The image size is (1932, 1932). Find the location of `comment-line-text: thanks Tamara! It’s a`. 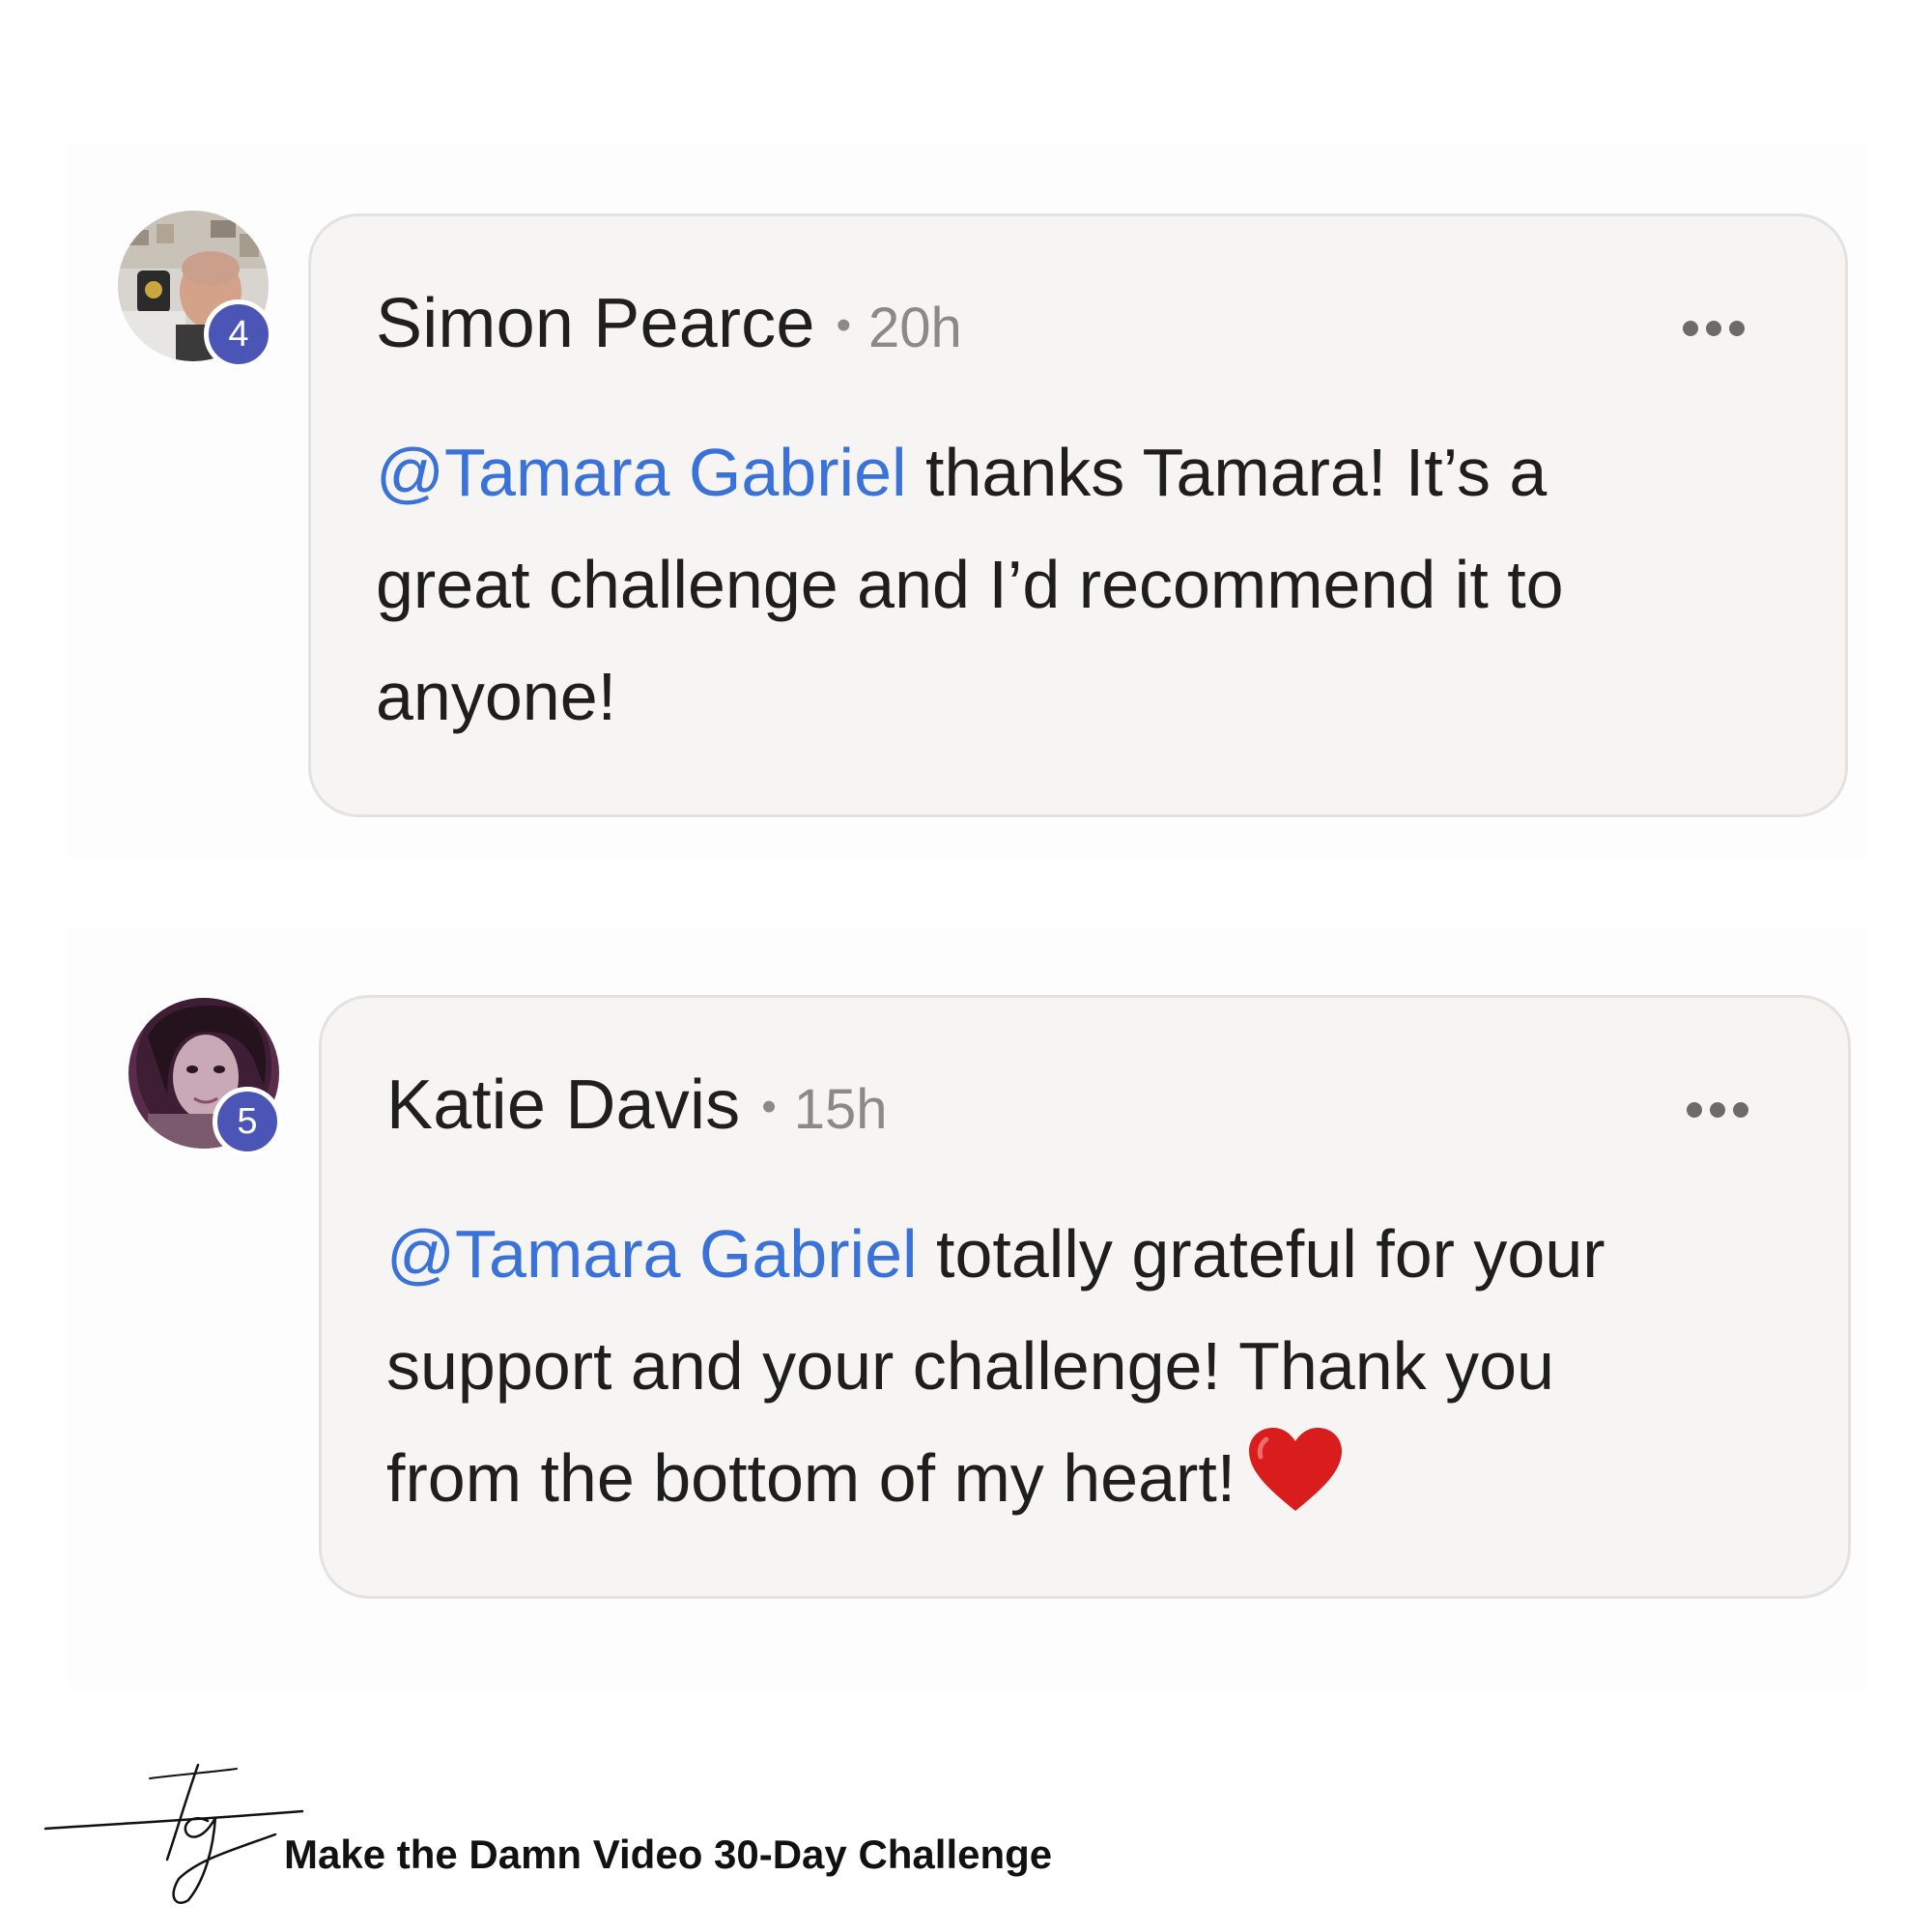

comment-line-text: thanks Tamara! It’s a is located at coordinates (1227, 472).